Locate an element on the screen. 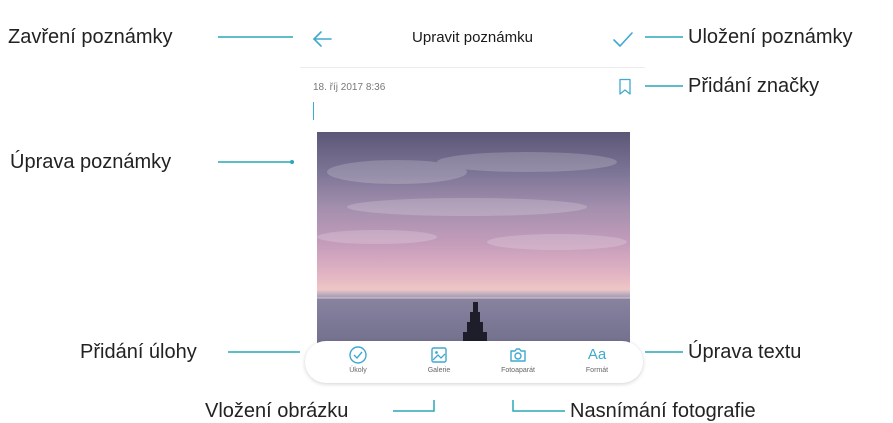 Image resolution: width=893 pixels, height=423 pixels. callout-insert-image: Vložení obrázku is located at coordinates (277, 411).